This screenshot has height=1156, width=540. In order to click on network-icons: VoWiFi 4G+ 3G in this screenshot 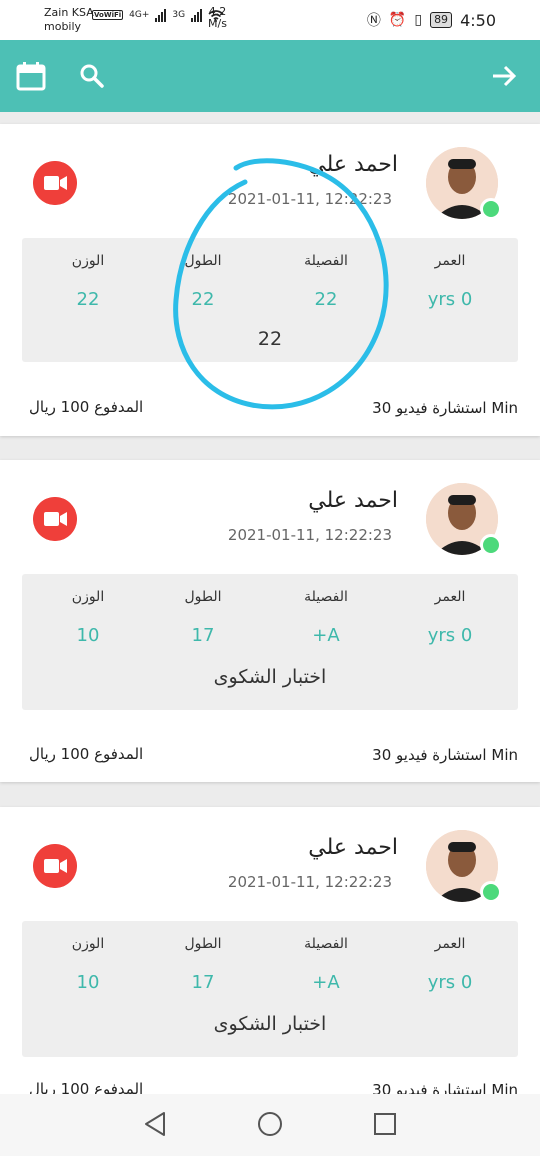, I will do `click(158, 15)`.